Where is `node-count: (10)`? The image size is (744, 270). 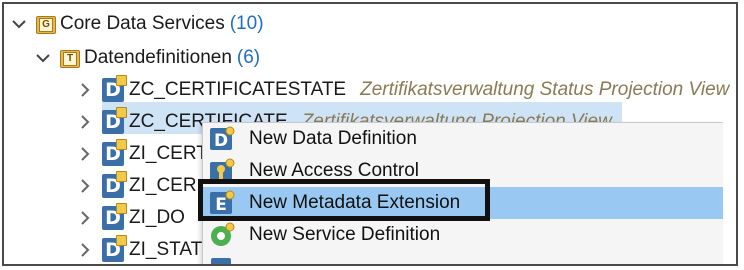
node-count: (10) is located at coordinates (246, 23).